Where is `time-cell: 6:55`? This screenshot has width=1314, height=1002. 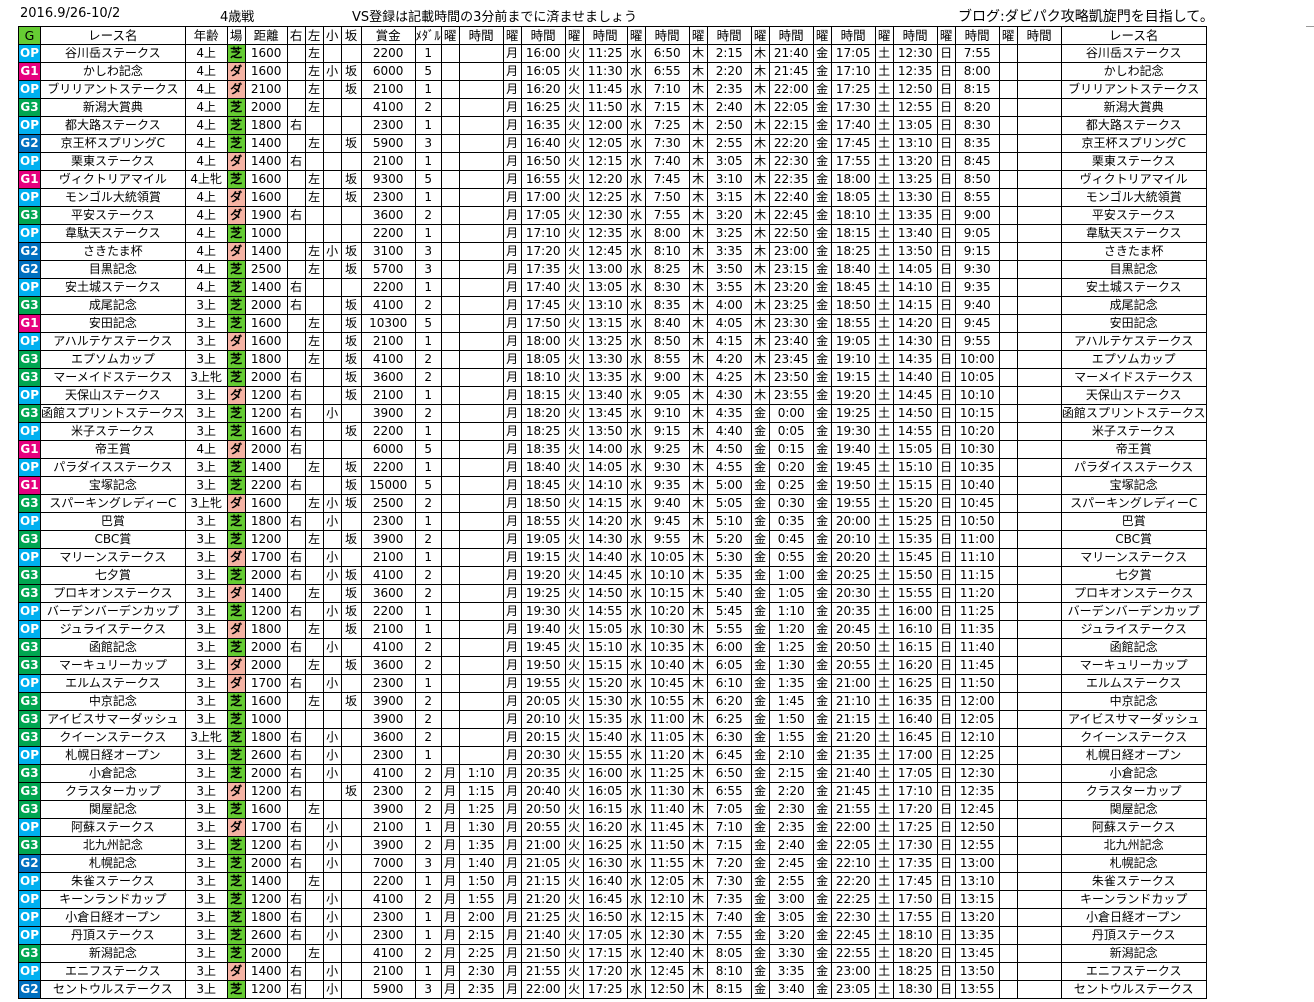
time-cell: 6:55 is located at coordinates (667, 71).